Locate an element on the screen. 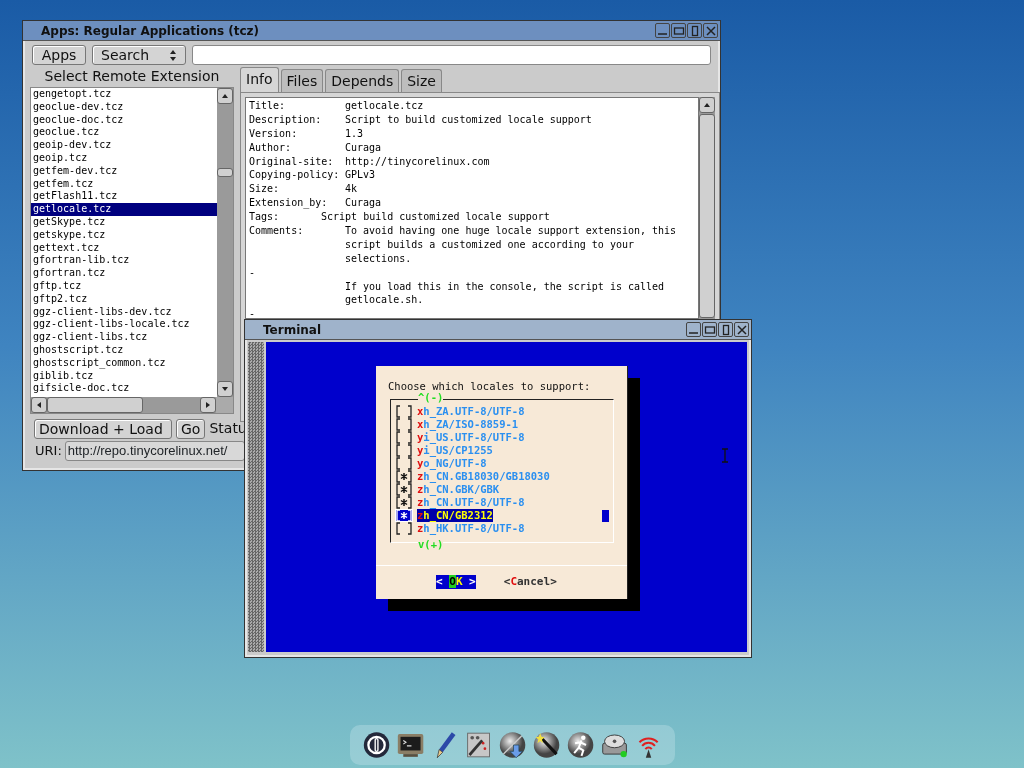 The height and width of the screenshot is (768, 1024). list-item: geoip-dev.tcz is located at coordinates (124, 145).